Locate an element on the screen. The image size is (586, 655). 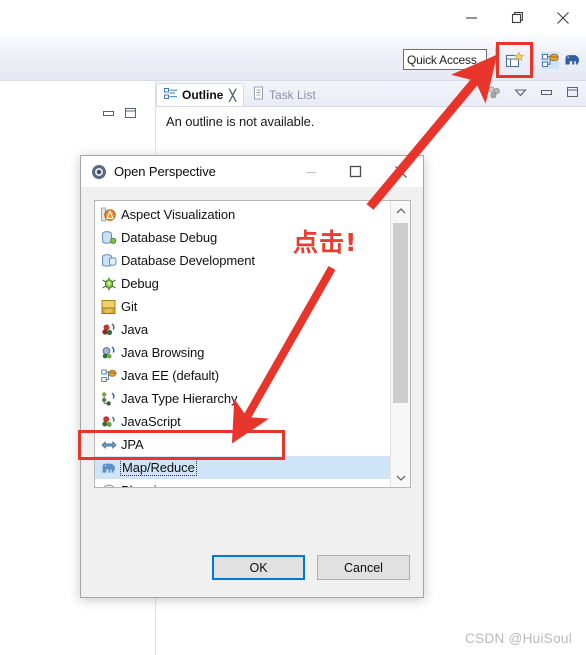
dialog-title: Open Perspective is located at coordinates (165, 171).